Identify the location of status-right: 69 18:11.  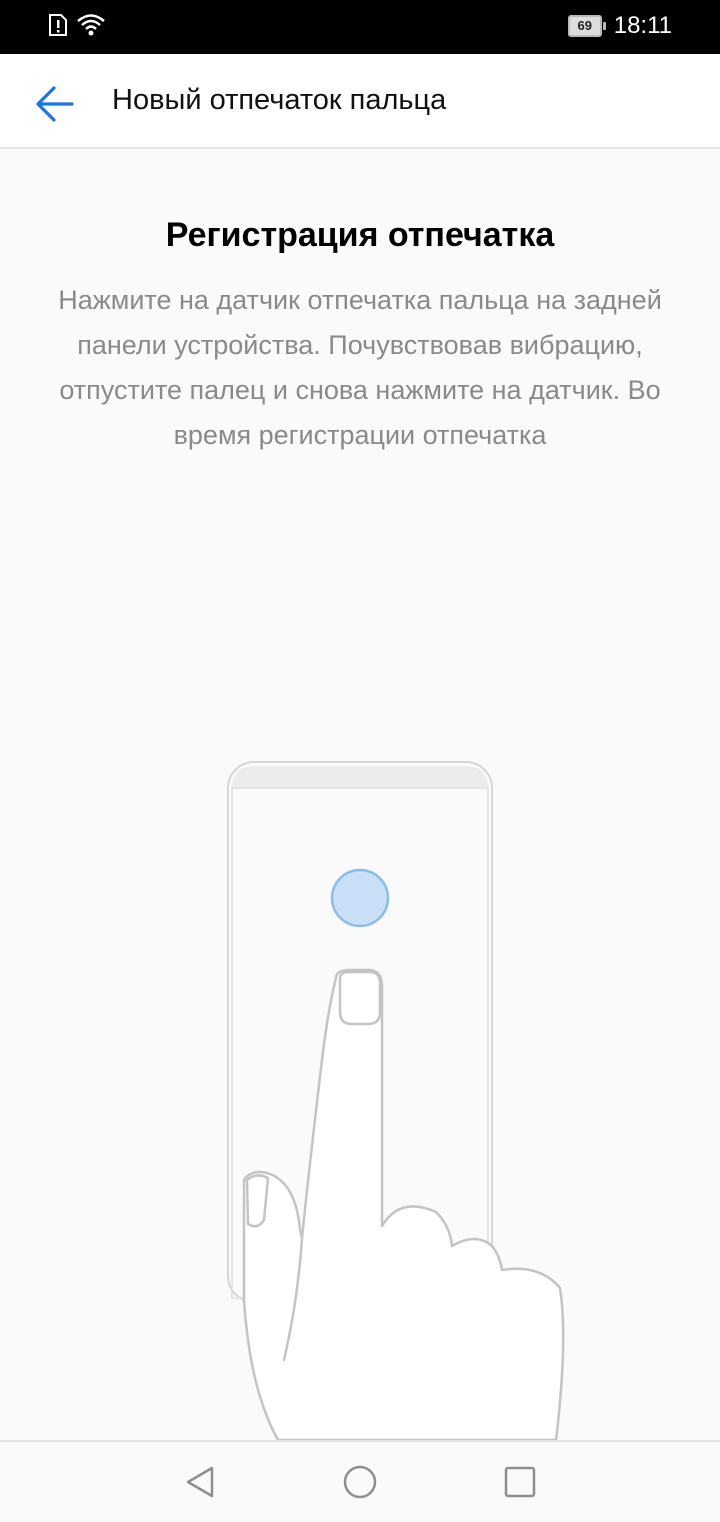
(619, 26).